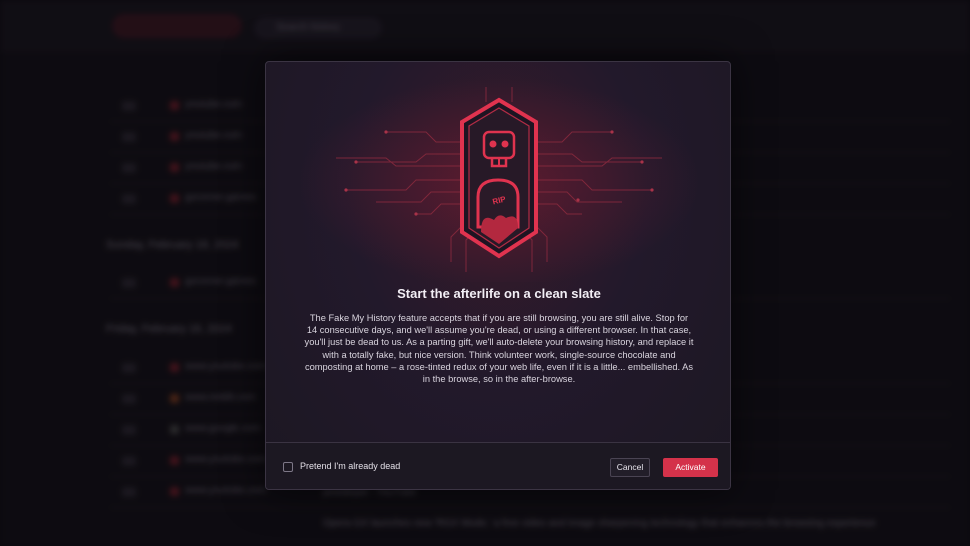 The width and height of the screenshot is (970, 546). Describe the element at coordinates (350, 466) in the screenshot. I see `pretend-dead-label: Pretend I'm already dead` at that location.